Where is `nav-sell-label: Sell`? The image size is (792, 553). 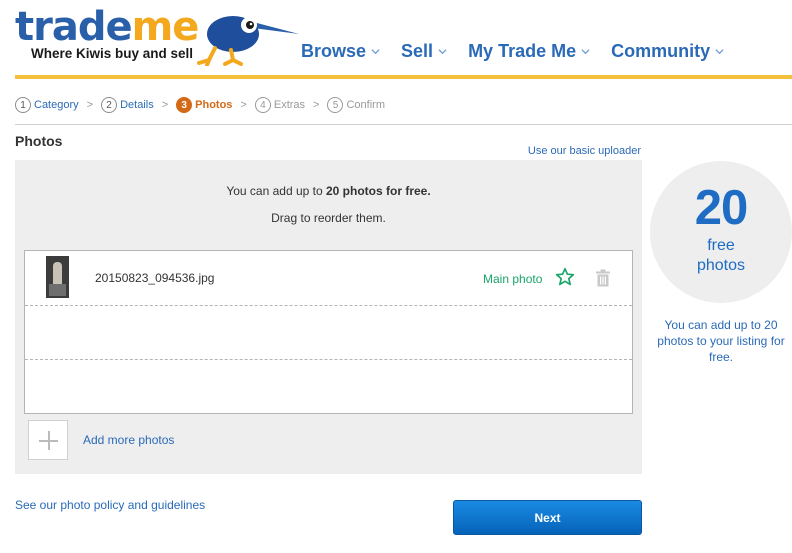
nav-sell-label: Sell is located at coordinates (417, 50).